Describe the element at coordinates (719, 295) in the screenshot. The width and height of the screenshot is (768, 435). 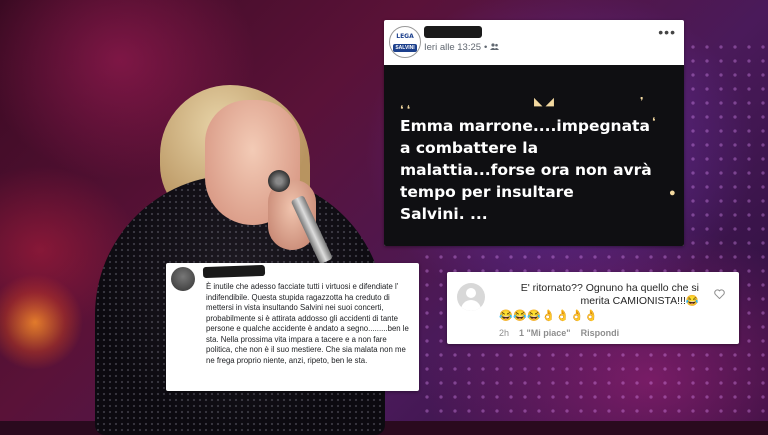
I see `heart-outline-icon` at that location.